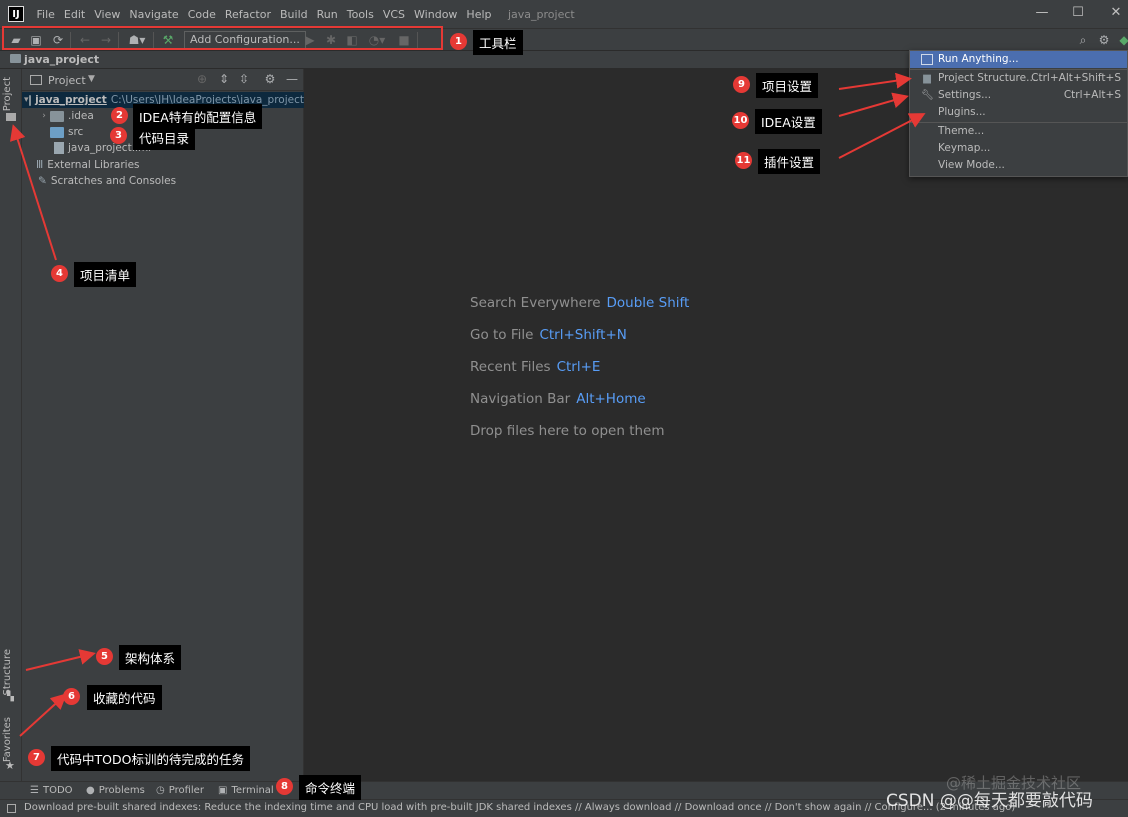 This screenshot has width=1128, height=817. I want to click on menu-edit: Edit, so click(74, 14).